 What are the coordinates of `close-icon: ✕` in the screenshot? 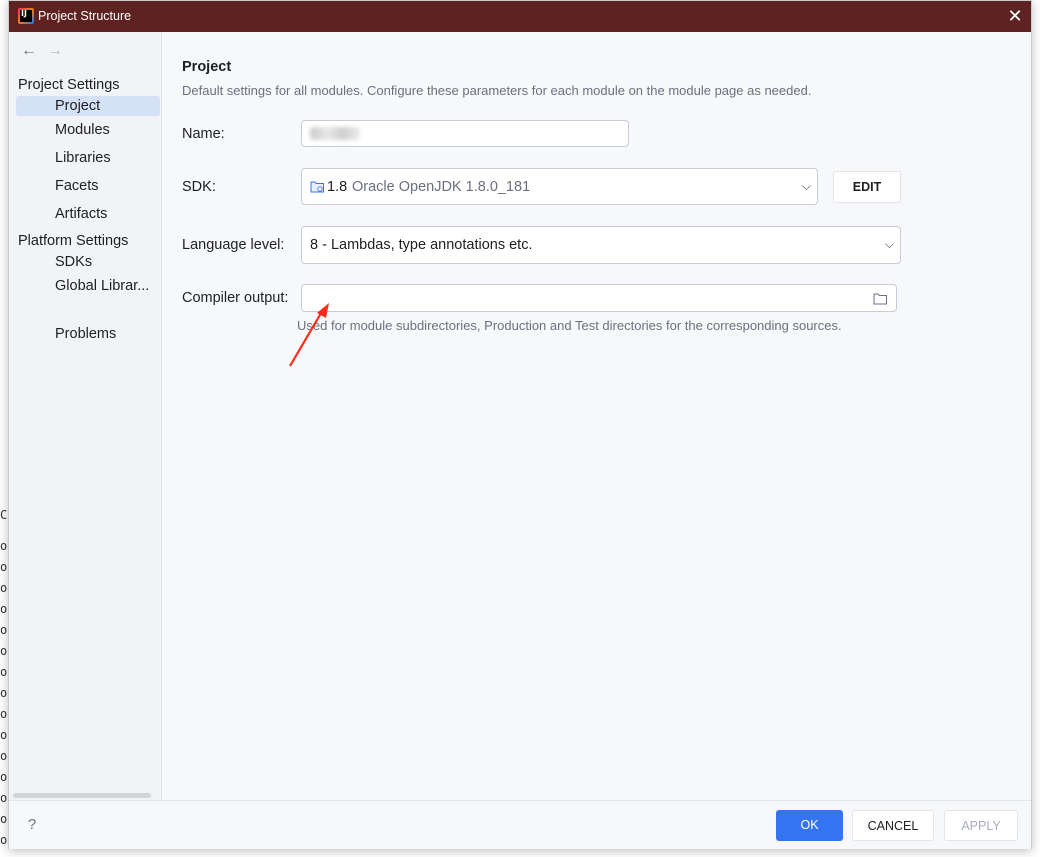 It's located at (1015, 16).